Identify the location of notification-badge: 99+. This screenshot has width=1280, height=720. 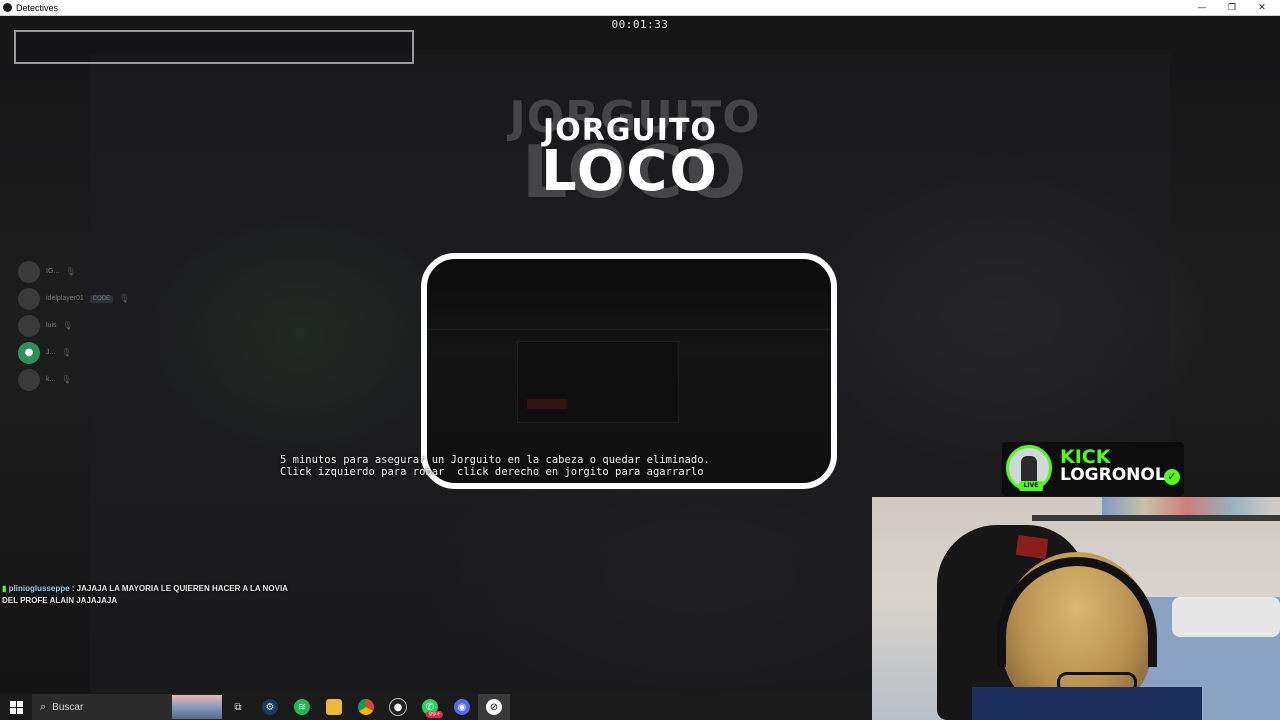
(434, 714).